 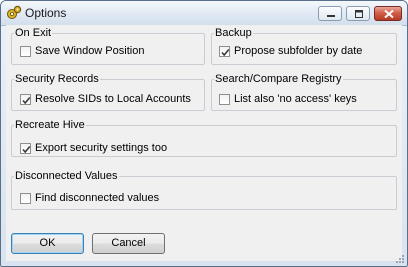 I want to click on group-title-disconnected-values: Disconnected Values, so click(x=66, y=176).